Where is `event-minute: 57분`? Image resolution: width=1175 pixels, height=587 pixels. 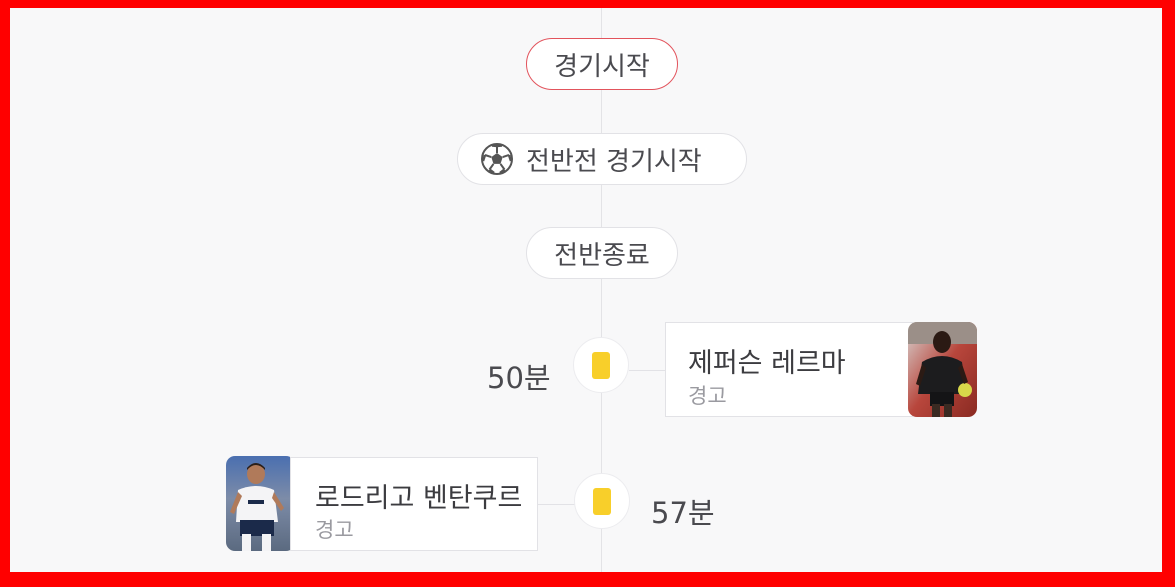
event-minute: 57분 is located at coordinates (683, 513).